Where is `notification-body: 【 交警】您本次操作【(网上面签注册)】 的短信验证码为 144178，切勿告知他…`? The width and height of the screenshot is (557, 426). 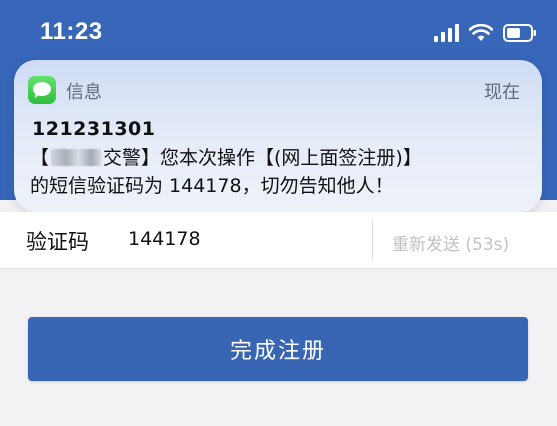
notification-body: 【 交警】您本次操作【(网上面签注册)】 的短信验证码为 144178，切勿告知他… is located at coordinates (280, 172).